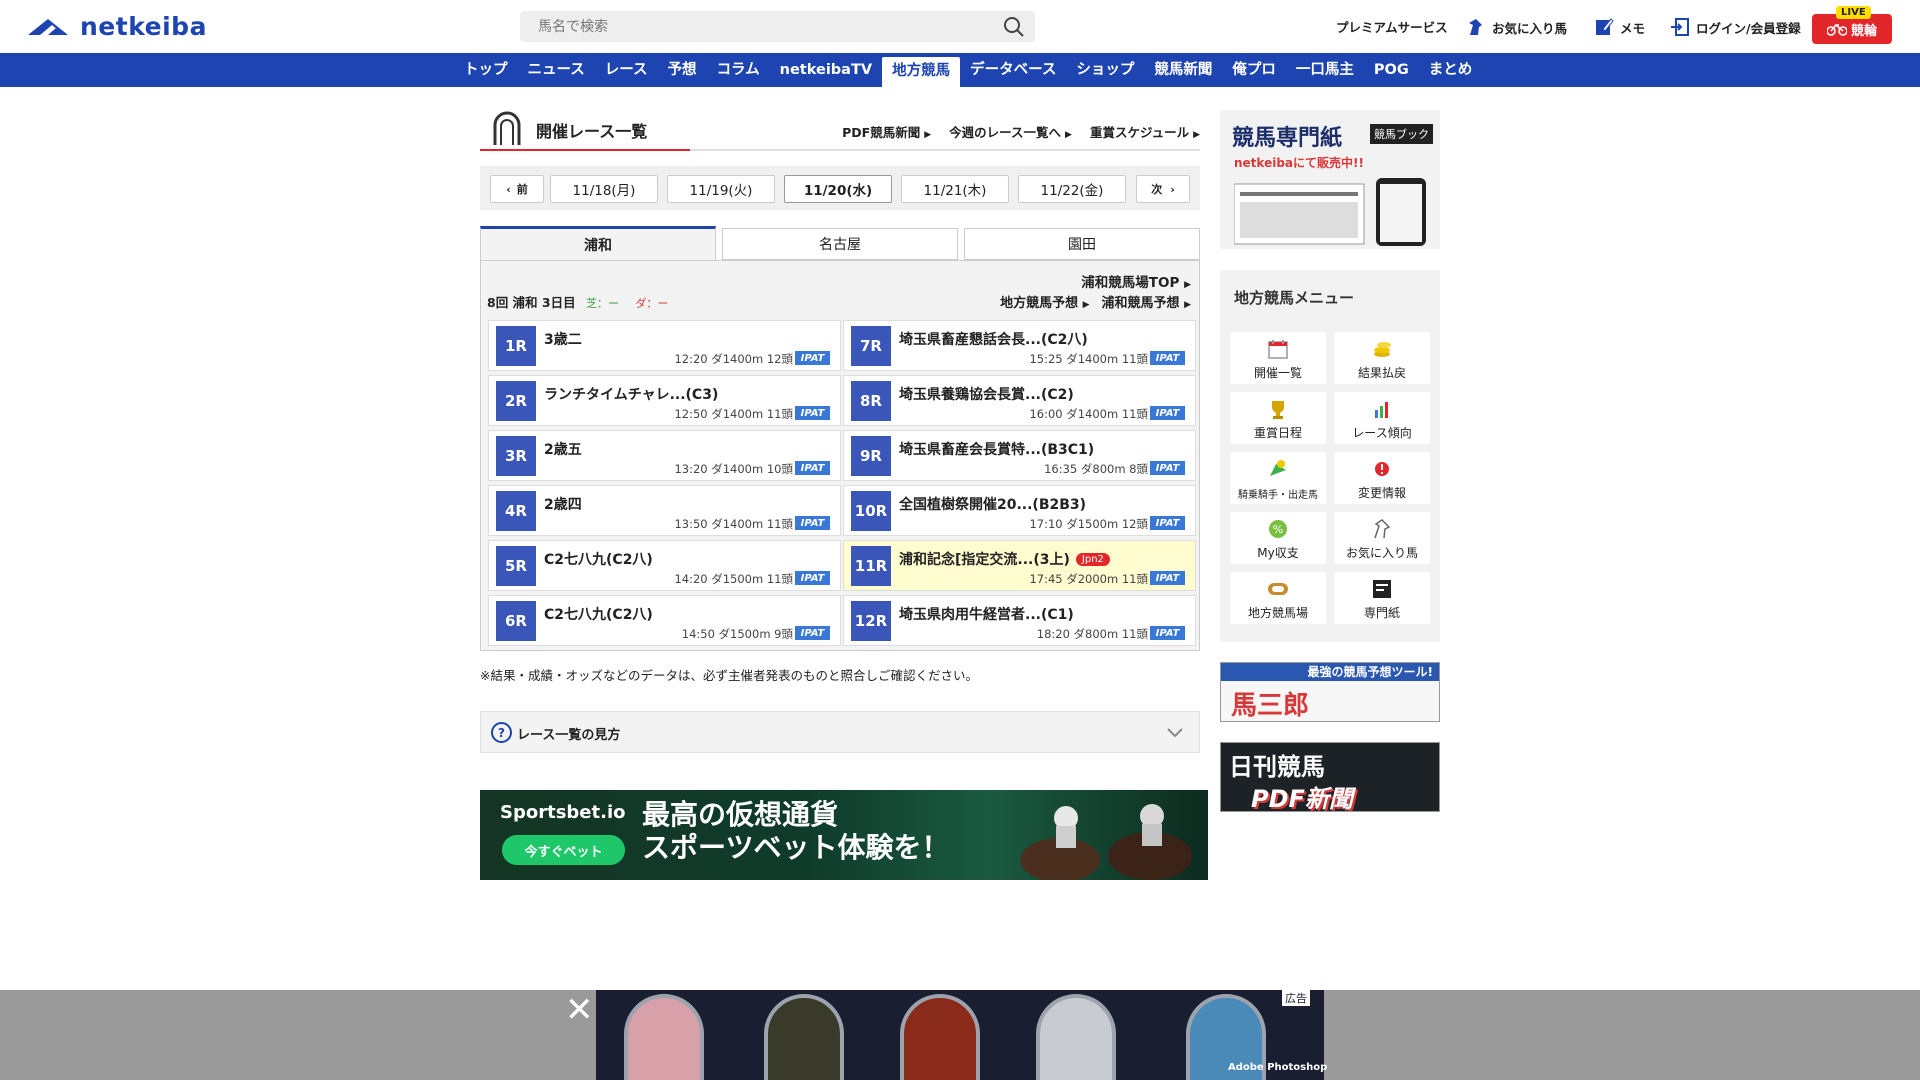 Image resolution: width=1920 pixels, height=1080 pixels. I want to click on menu-changes: 変更情報, so click(1382, 478).